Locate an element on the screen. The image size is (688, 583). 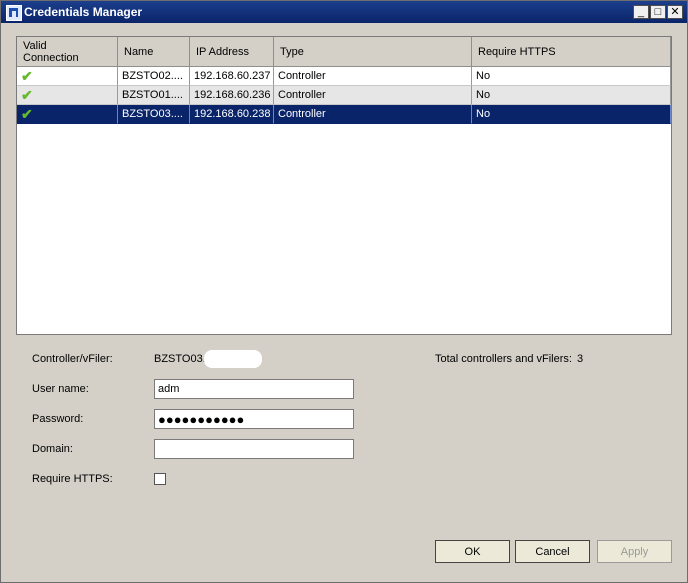
minimize-button: _ is located at coordinates (641, 12).